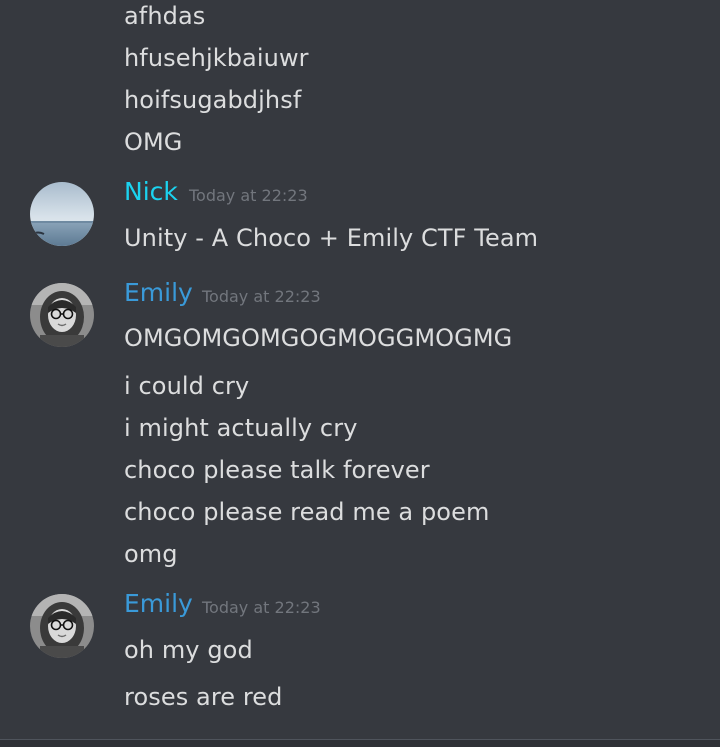 The width and height of the screenshot is (720, 747). Describe the element at coordinates (188, 650) in the screenshot. I see `message-text: oh my god` at that location.